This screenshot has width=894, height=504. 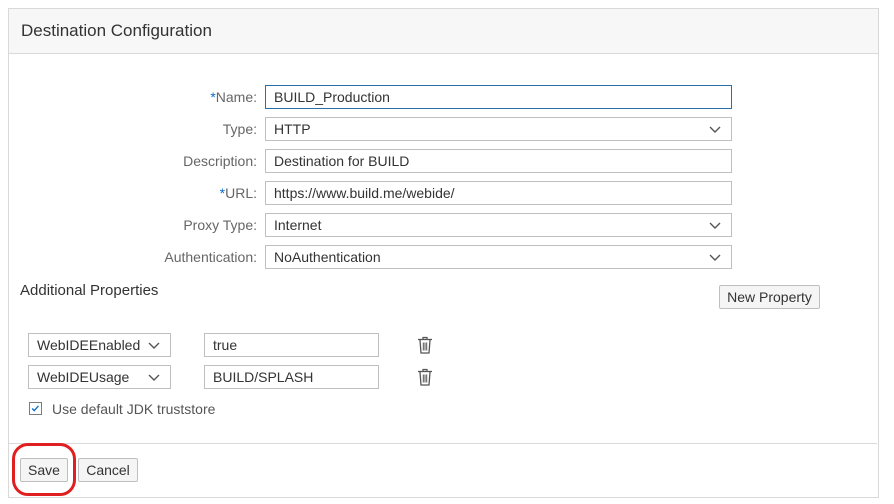 What do you see at coordinates (220, 225) in the screenshot?
I see `proxy-type-label: Proxy Type:` at bounding box center [220, 225].